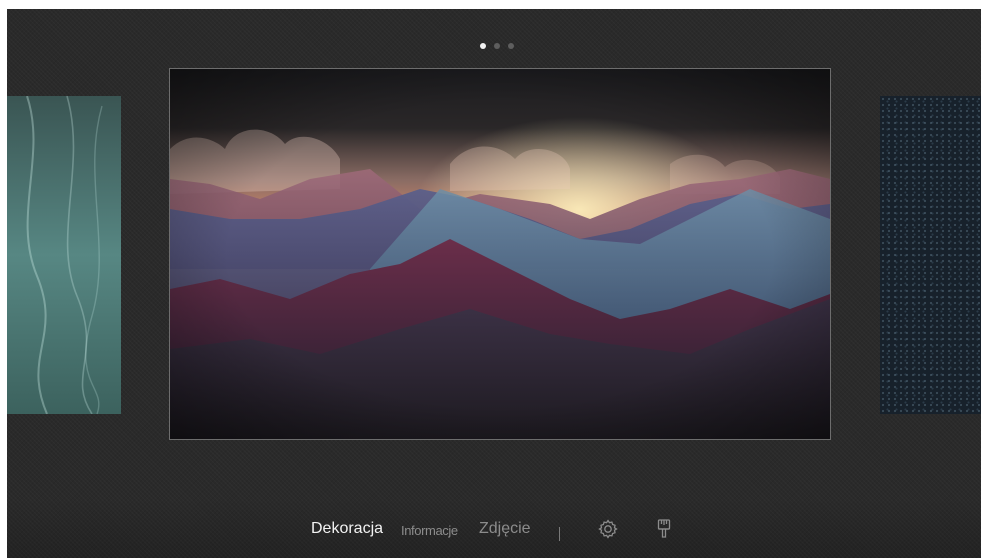 Image resolution: width=981 pixels, height=558 pixels. Describe the element at coordinates (608, 529) in the screenshot. I see `settings-icon` at that location.